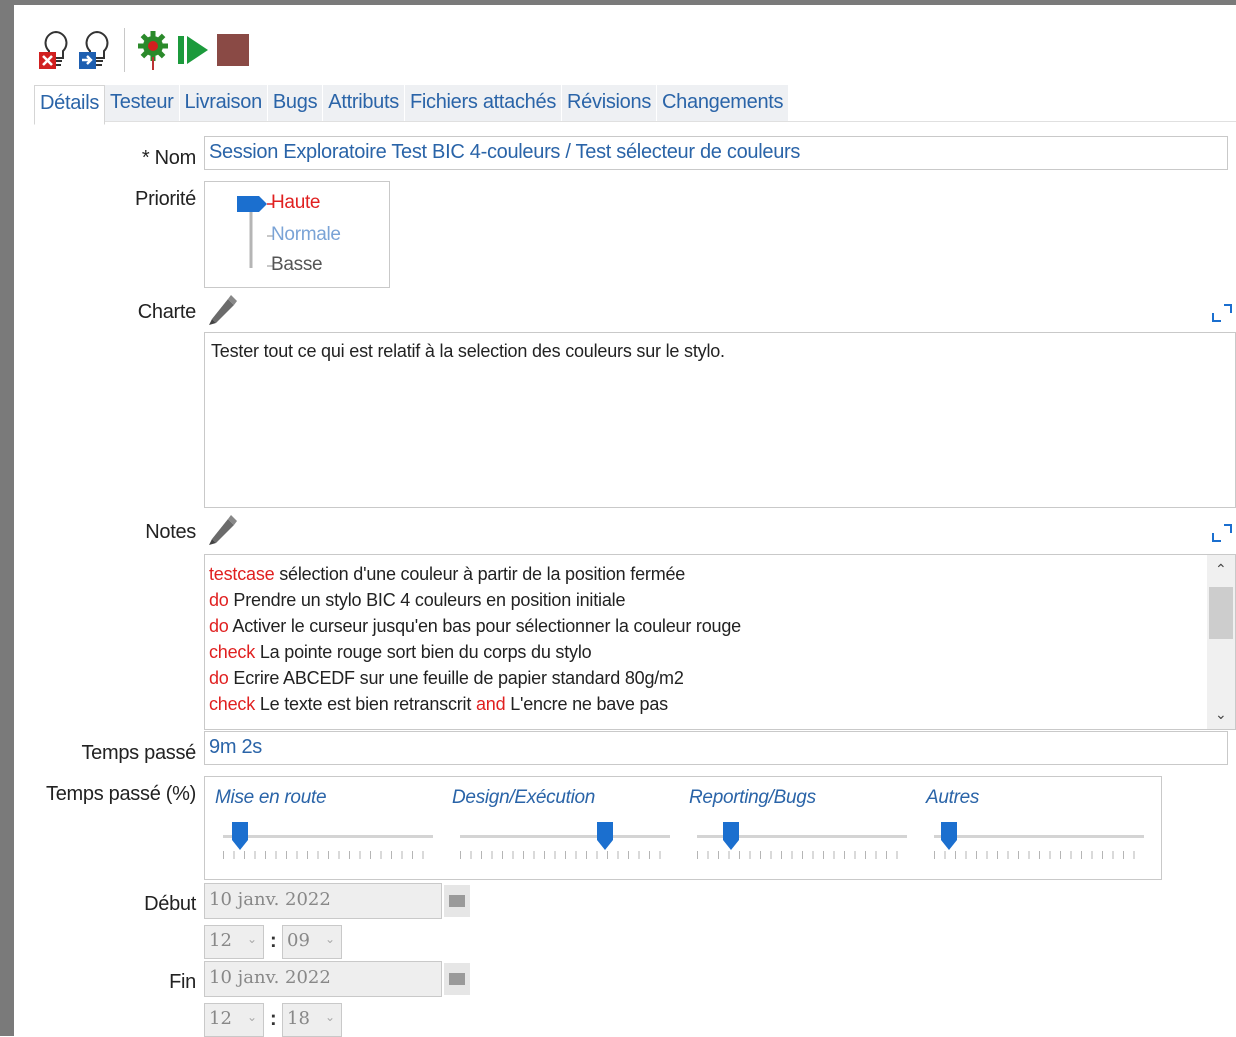  I want to click on priorite-option-haute: Haute, so click(296, 203).